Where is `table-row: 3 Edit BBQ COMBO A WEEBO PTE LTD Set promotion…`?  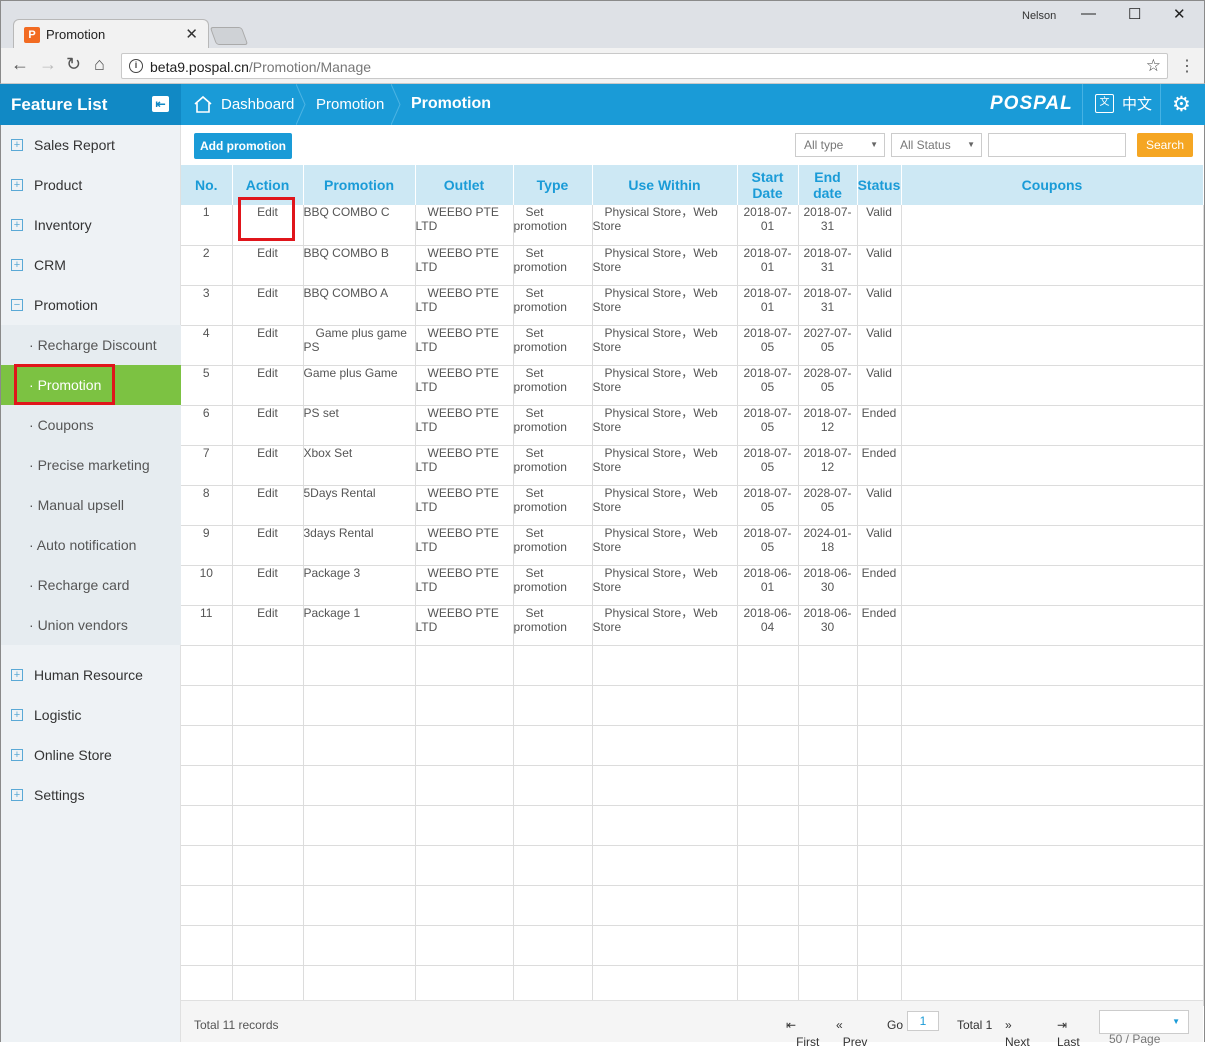
table-row: 3 Edit BBQ COMBO A WEEBO PTE LTD Set promotion… is located at coordinates (692, 305).